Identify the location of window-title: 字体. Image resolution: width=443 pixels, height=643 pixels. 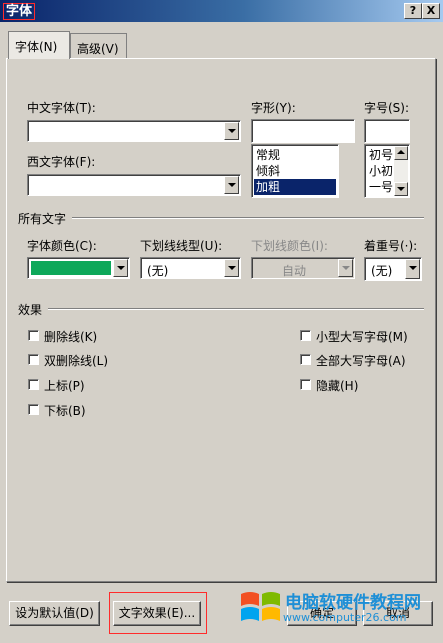
(19, 11).